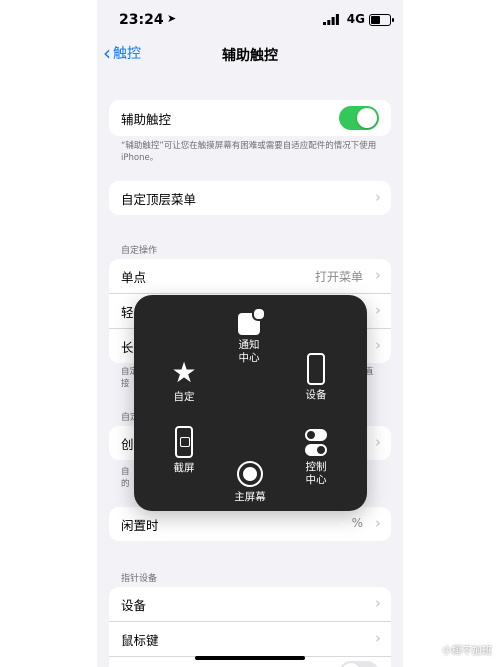 The width and height of the screenshot is (500, 667). I want to click on menu-control-center: 控制 中心, so click(316, 458).